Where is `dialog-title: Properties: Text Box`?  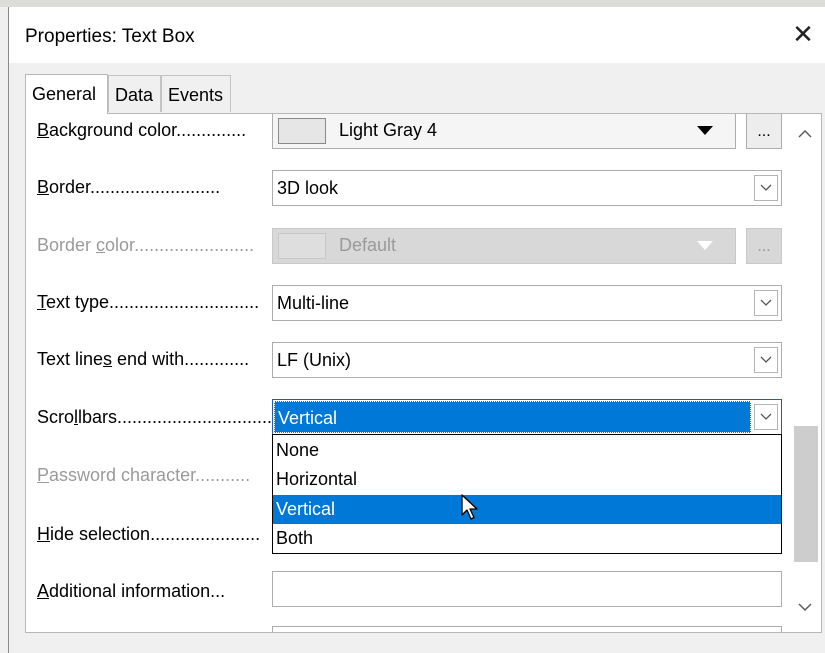
dialog-title: Properties: Text Box is located at coordinates (110, 36).